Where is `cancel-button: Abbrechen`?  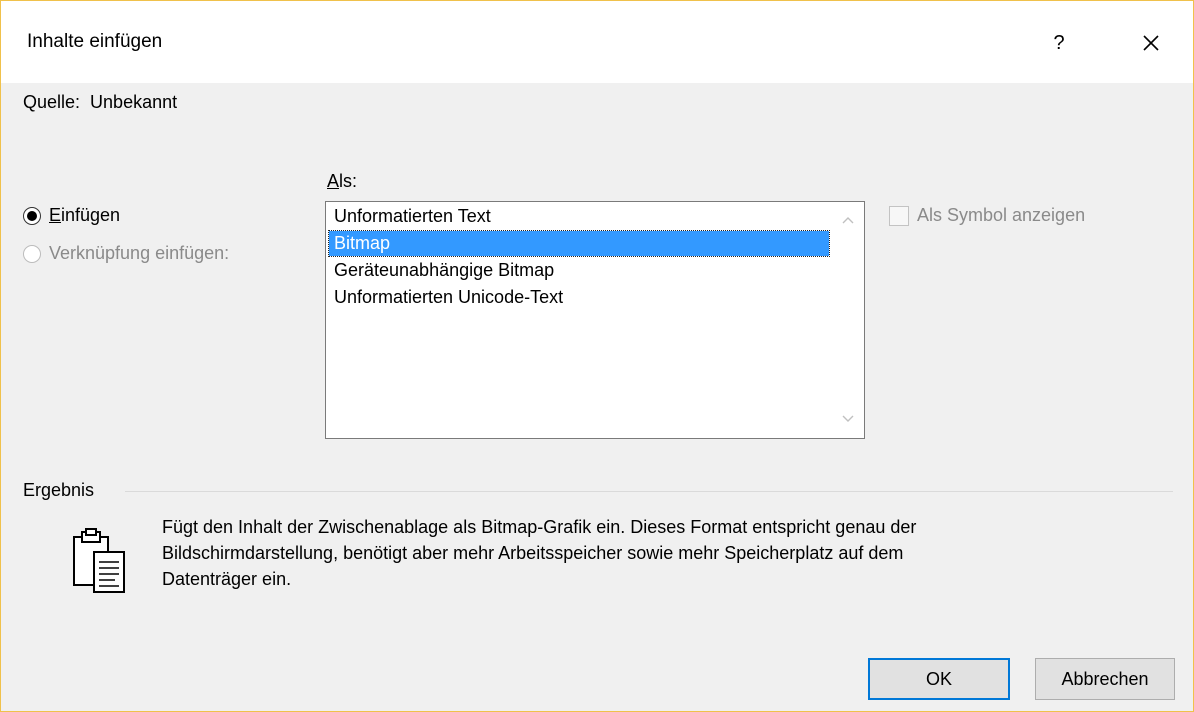
cancel-button: Abbrechen is located at coordinates (1105, 679).